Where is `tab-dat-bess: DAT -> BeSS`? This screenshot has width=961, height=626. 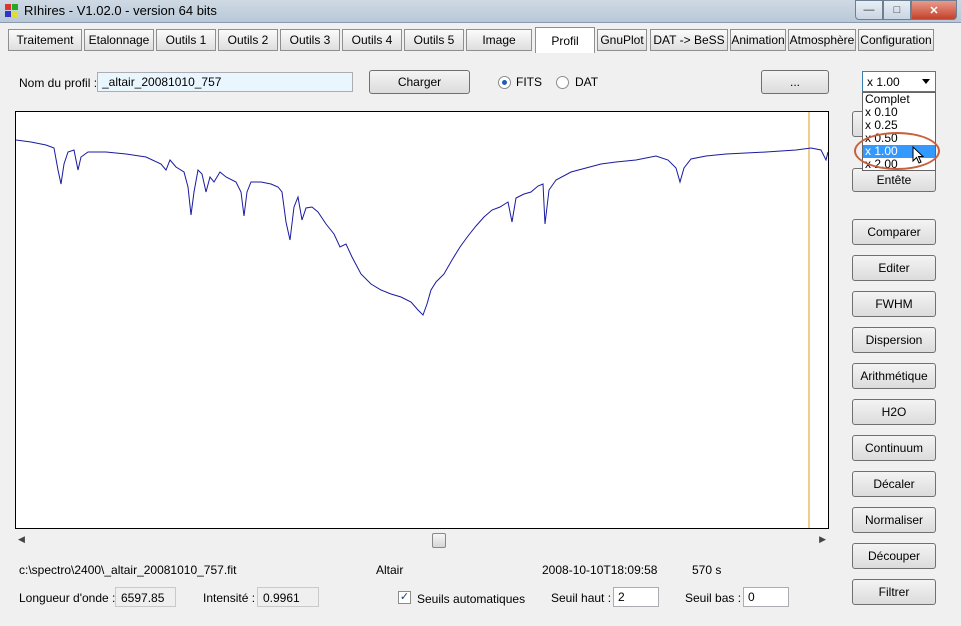 tab-dat-bess: DAT -> BeSS is located at coordinates (689, 40).